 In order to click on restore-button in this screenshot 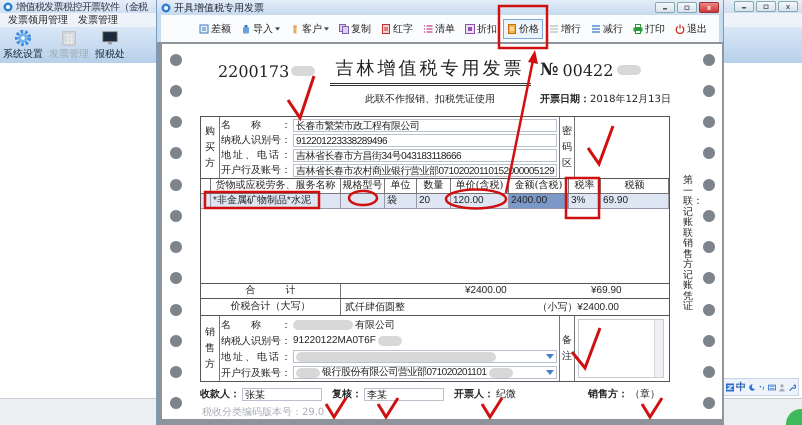, I will do `click(766, 6)`.